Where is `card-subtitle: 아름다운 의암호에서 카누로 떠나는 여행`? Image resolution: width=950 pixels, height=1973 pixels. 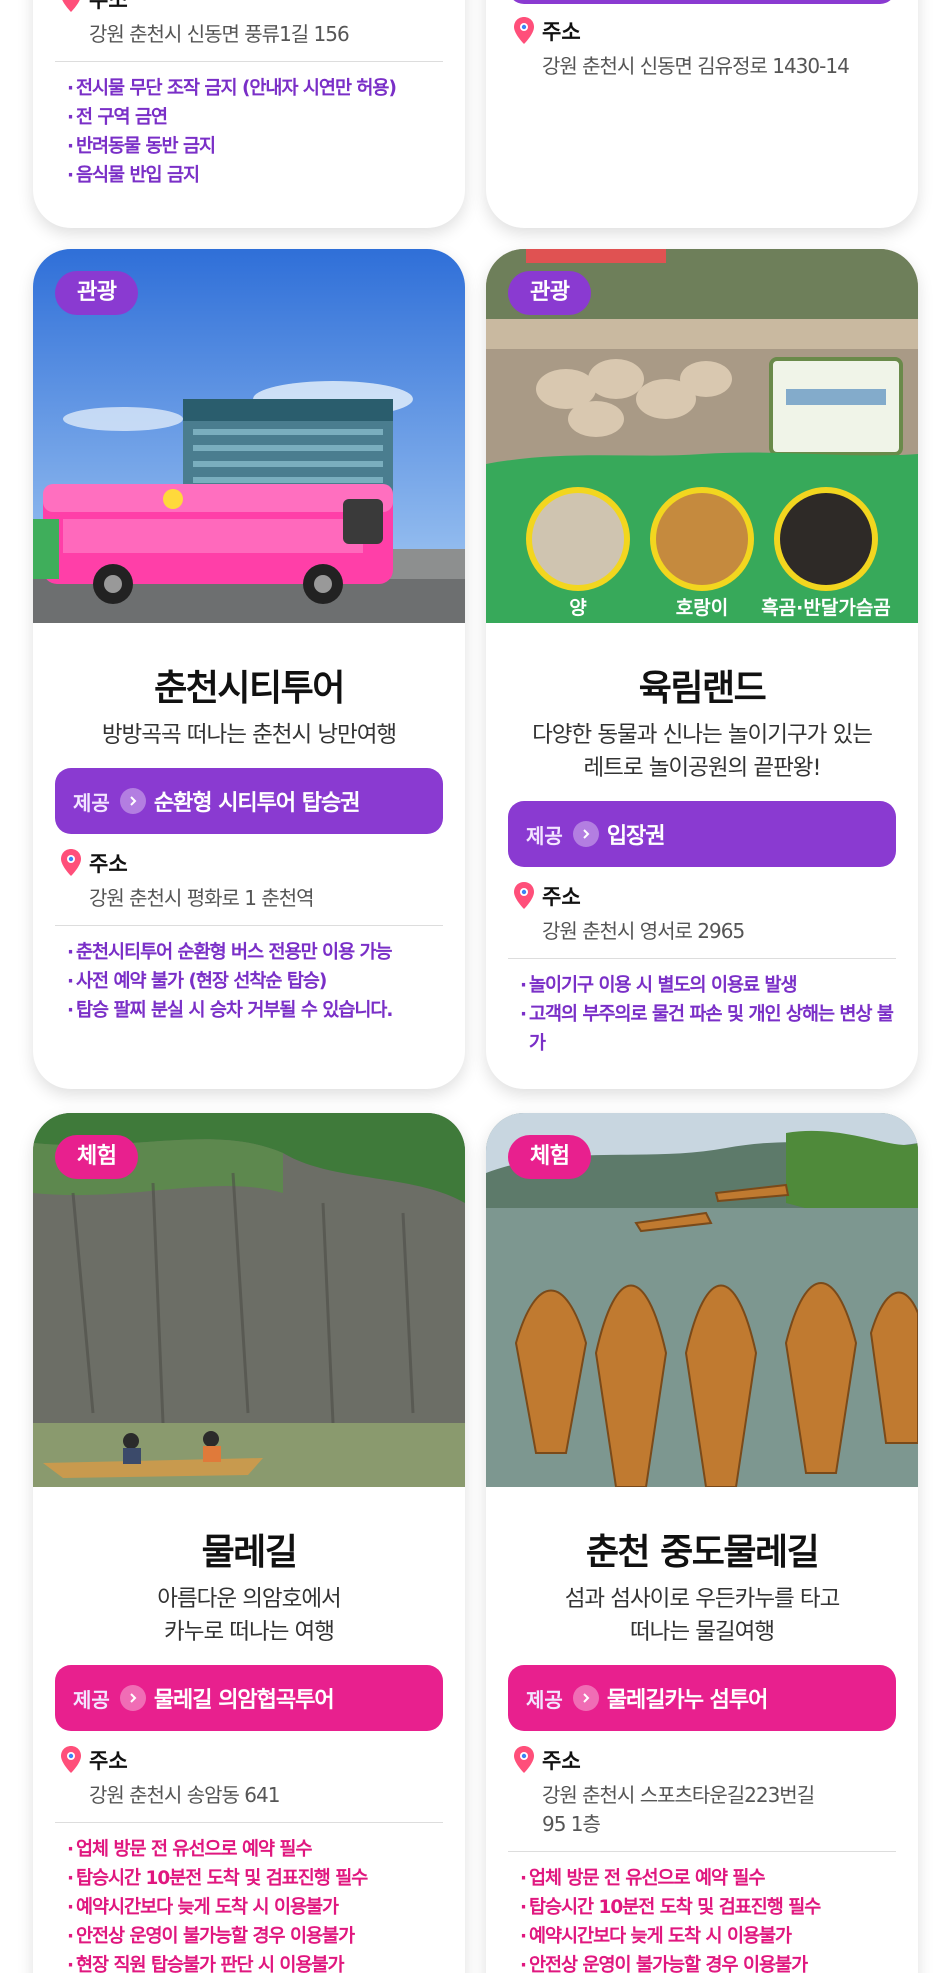
card-subtitle: 아름다운 의암호에서 카누로 떠나는 여행 is located at coordinates (249, 1616).